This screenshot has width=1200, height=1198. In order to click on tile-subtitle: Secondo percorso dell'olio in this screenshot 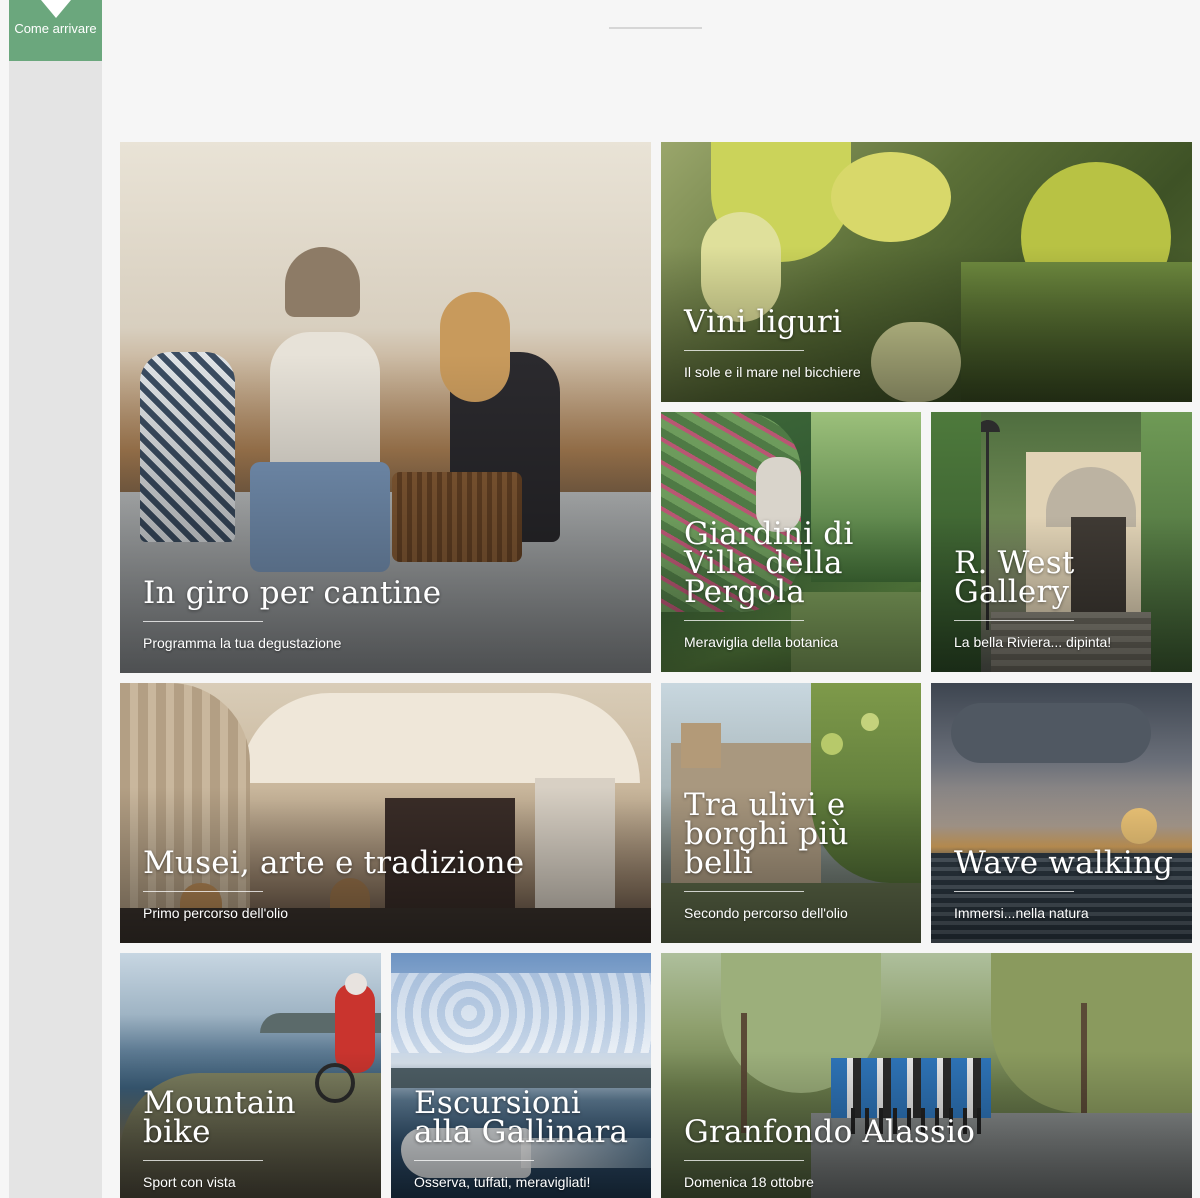, I will do `click(766, 913)`.